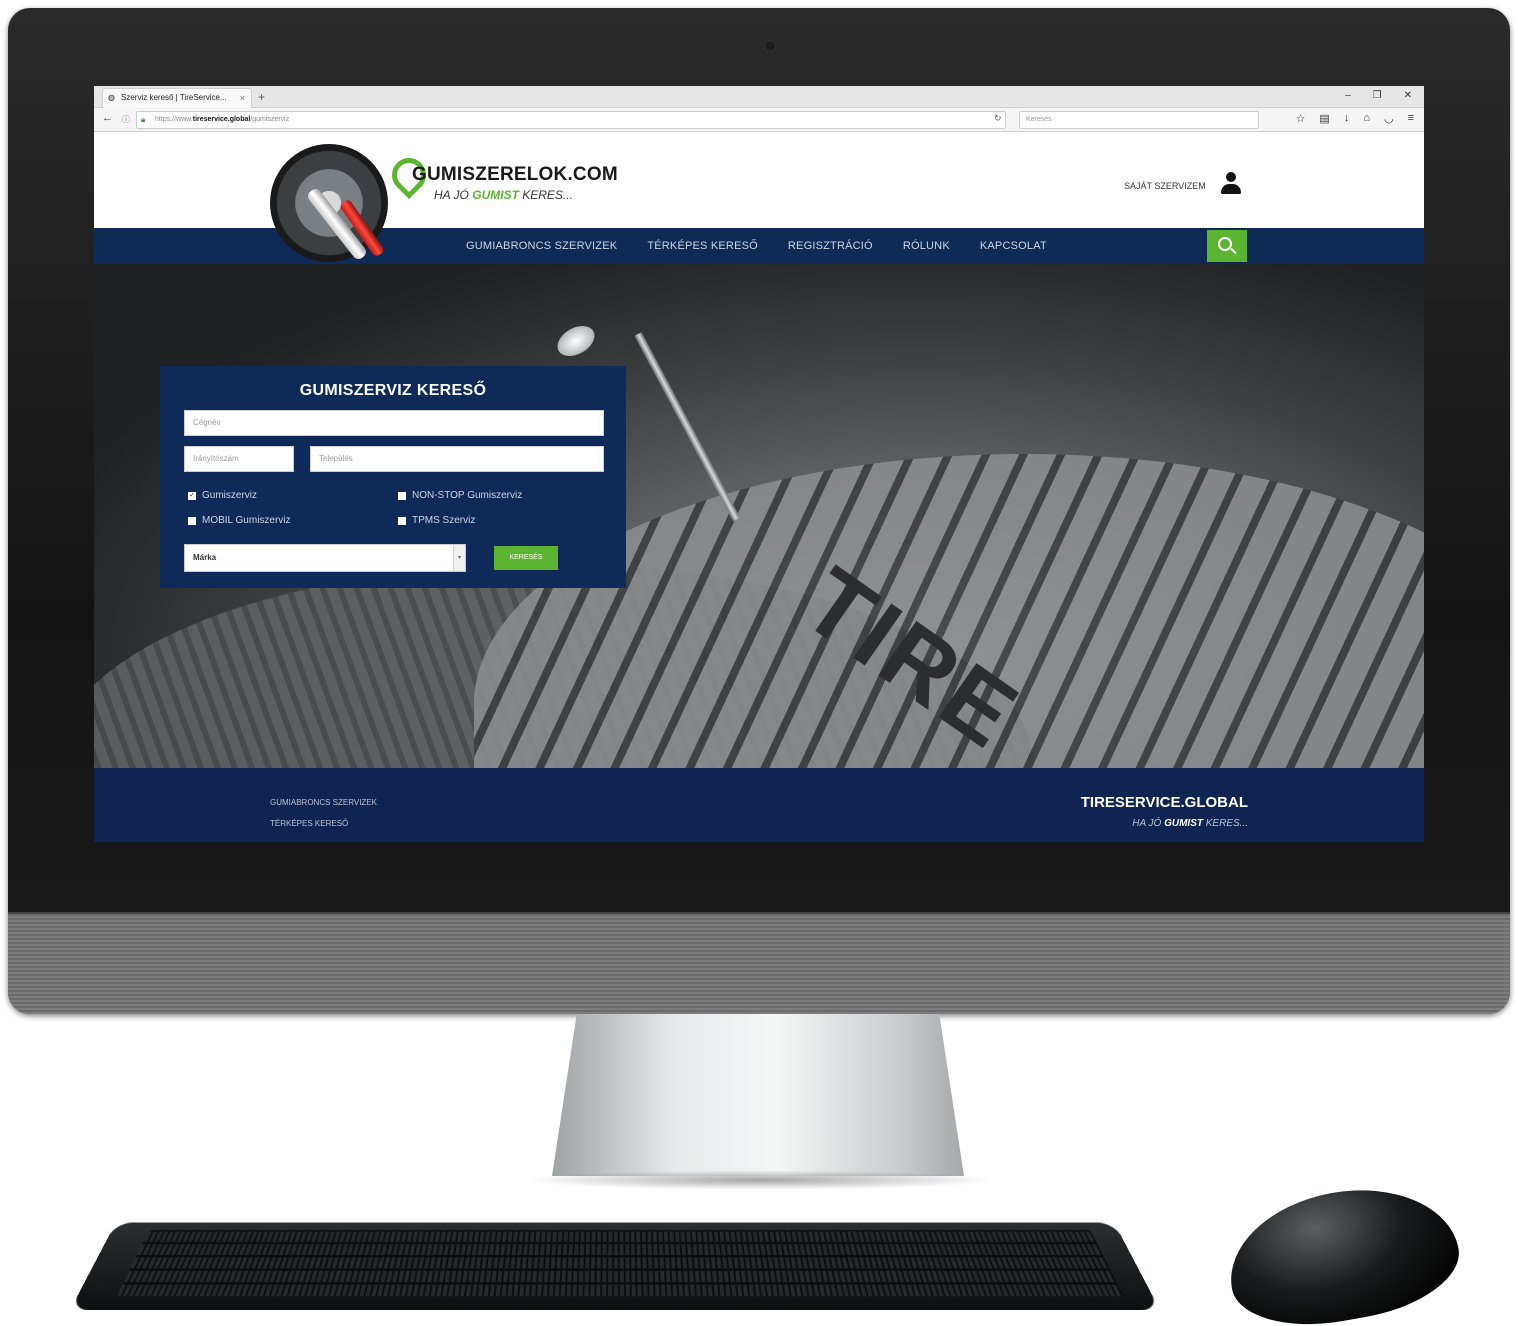  I want to click on search-icon-handle, so click(1233, 251).